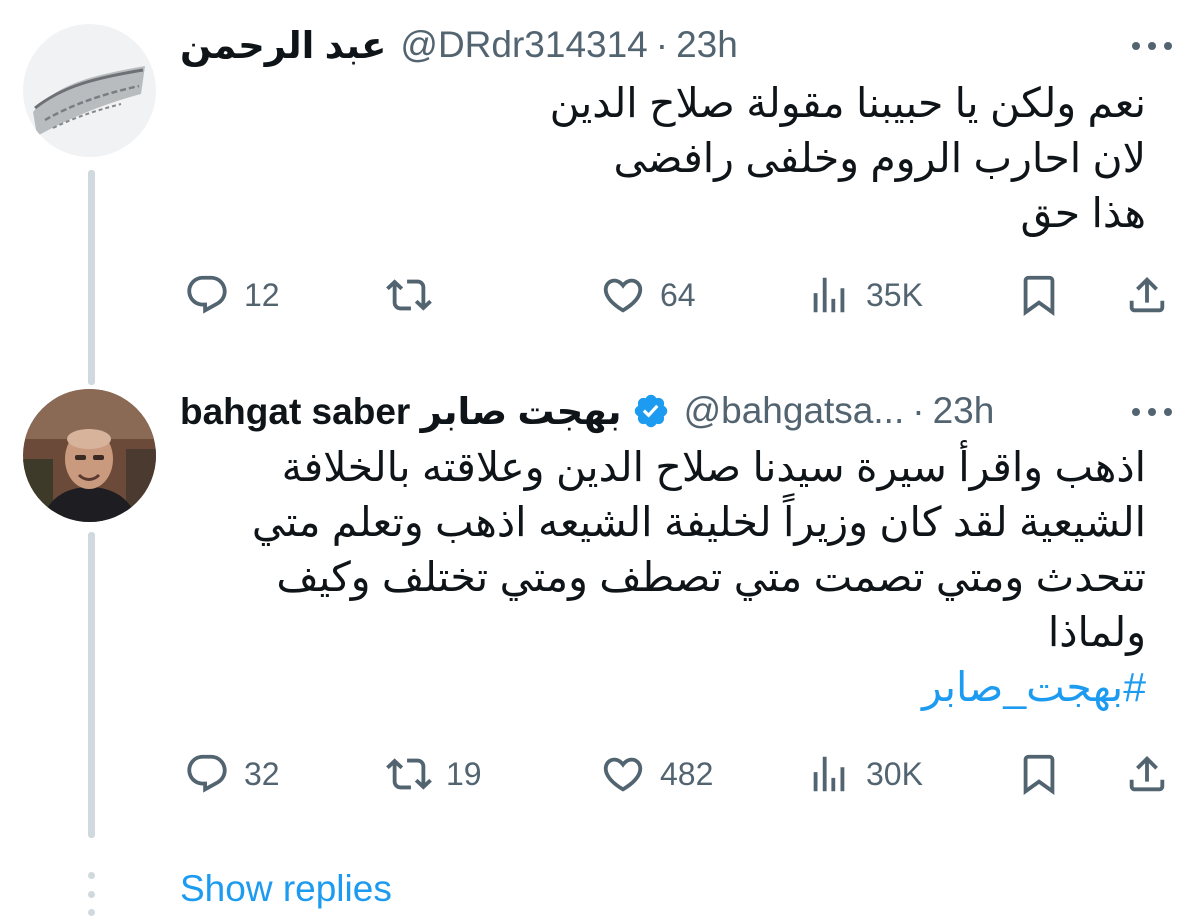  What do you see at coordinates (1096, 632) in the screenshot?
I see `tweet-line: ولماذا` at bounding box center [1096, 632].